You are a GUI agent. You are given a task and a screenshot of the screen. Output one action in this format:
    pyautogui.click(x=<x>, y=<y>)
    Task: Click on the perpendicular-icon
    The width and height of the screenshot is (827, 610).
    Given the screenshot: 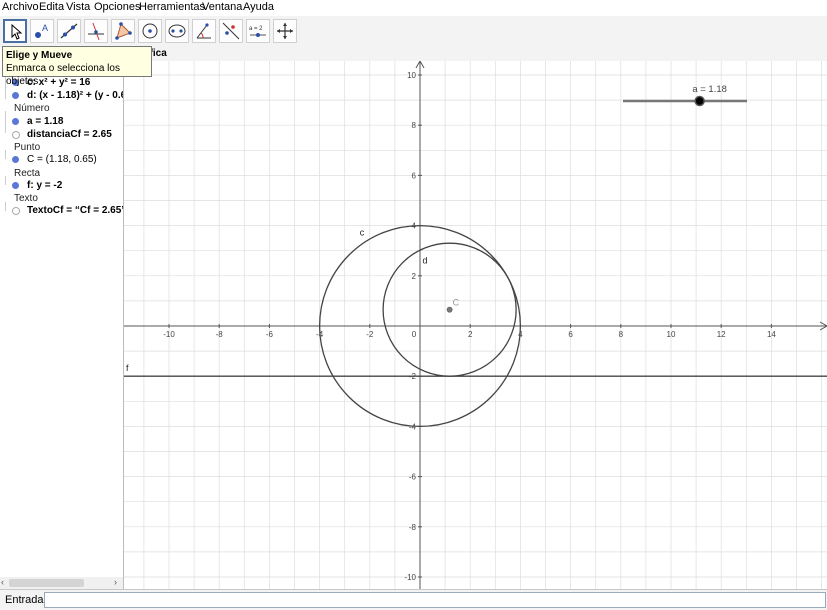 What is the action you would take?
    pyautogui.click(x=96, y=31)
    